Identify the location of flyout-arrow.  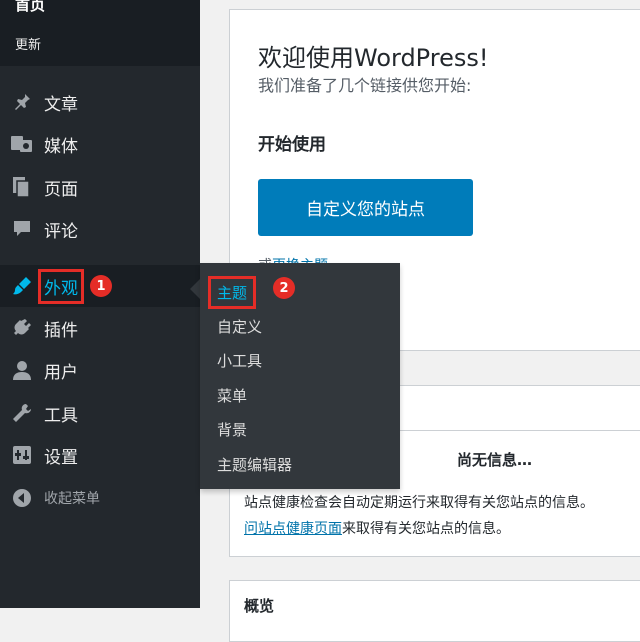
(195, 289).